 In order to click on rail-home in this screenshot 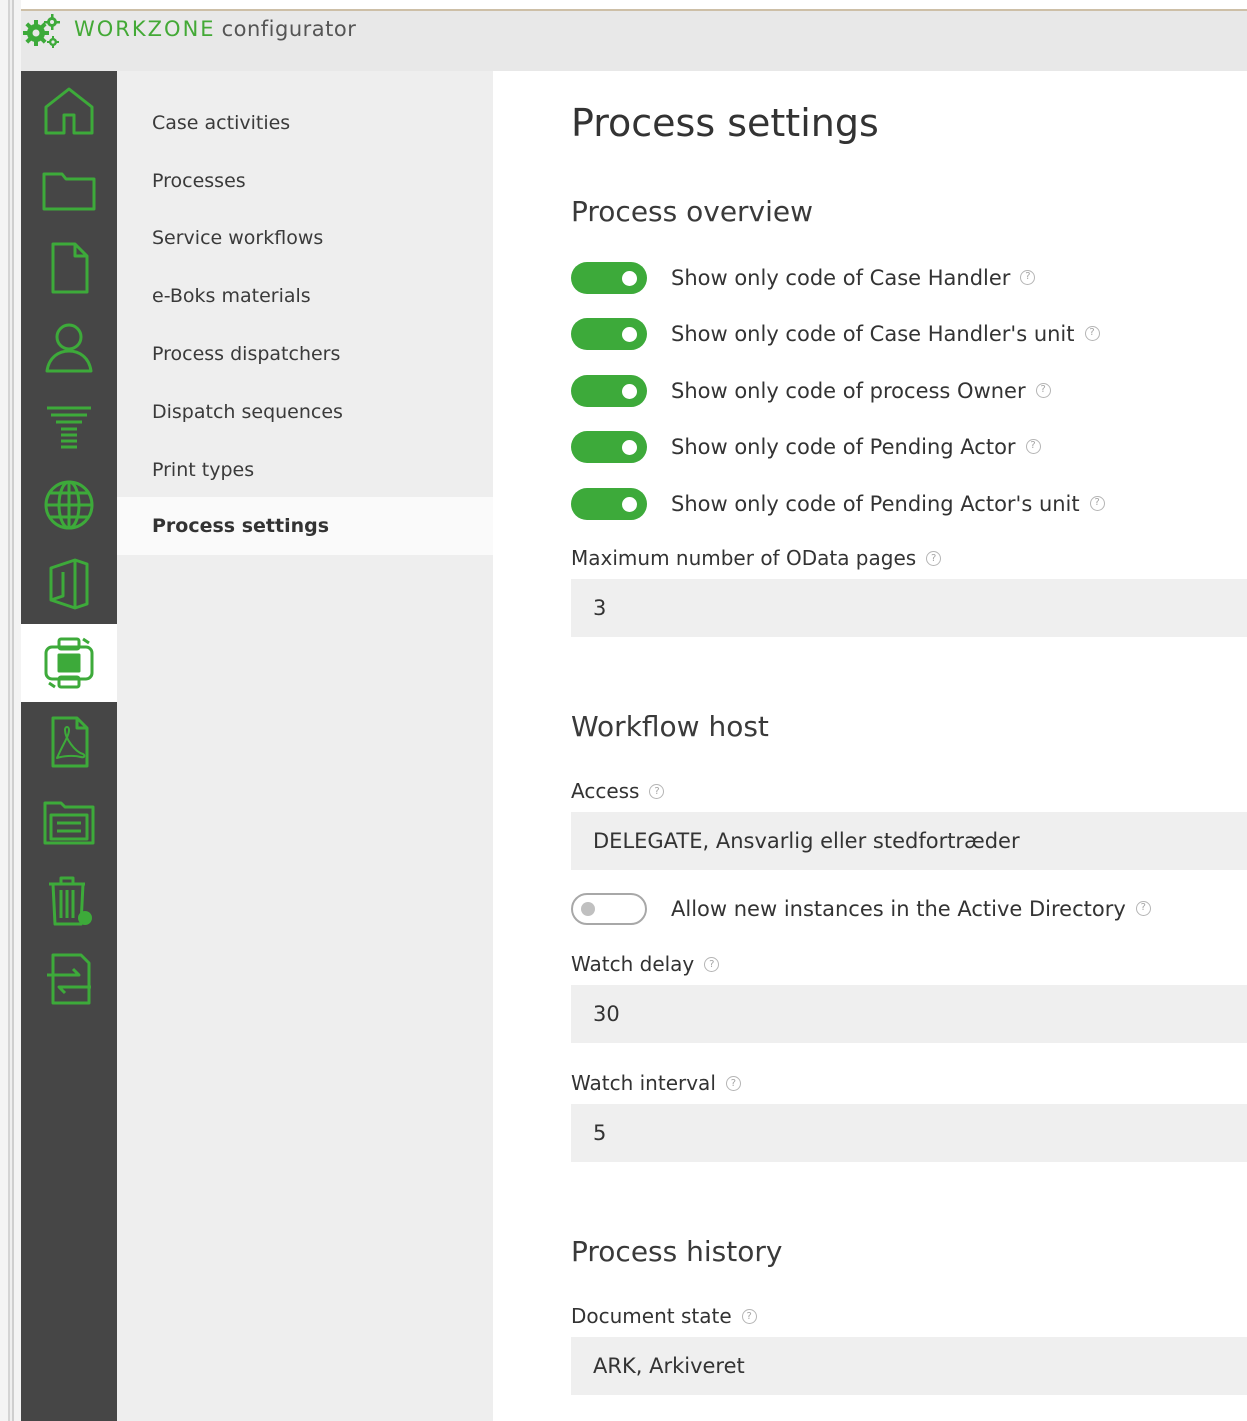, I will do `click(69, 111)`.